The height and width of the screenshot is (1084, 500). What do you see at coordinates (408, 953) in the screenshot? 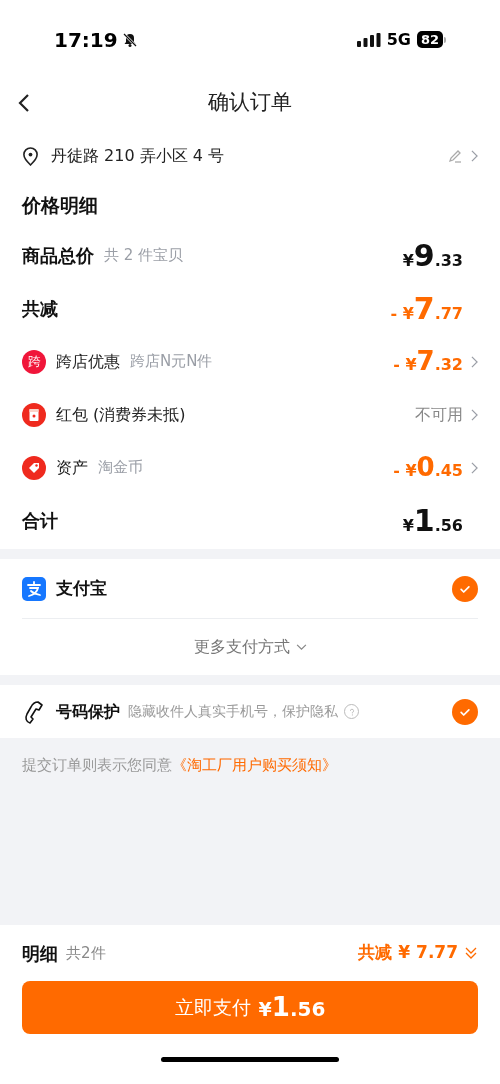
I see `discount-total: 共减 ¥ 7.77` at bounding box center [408, 953].